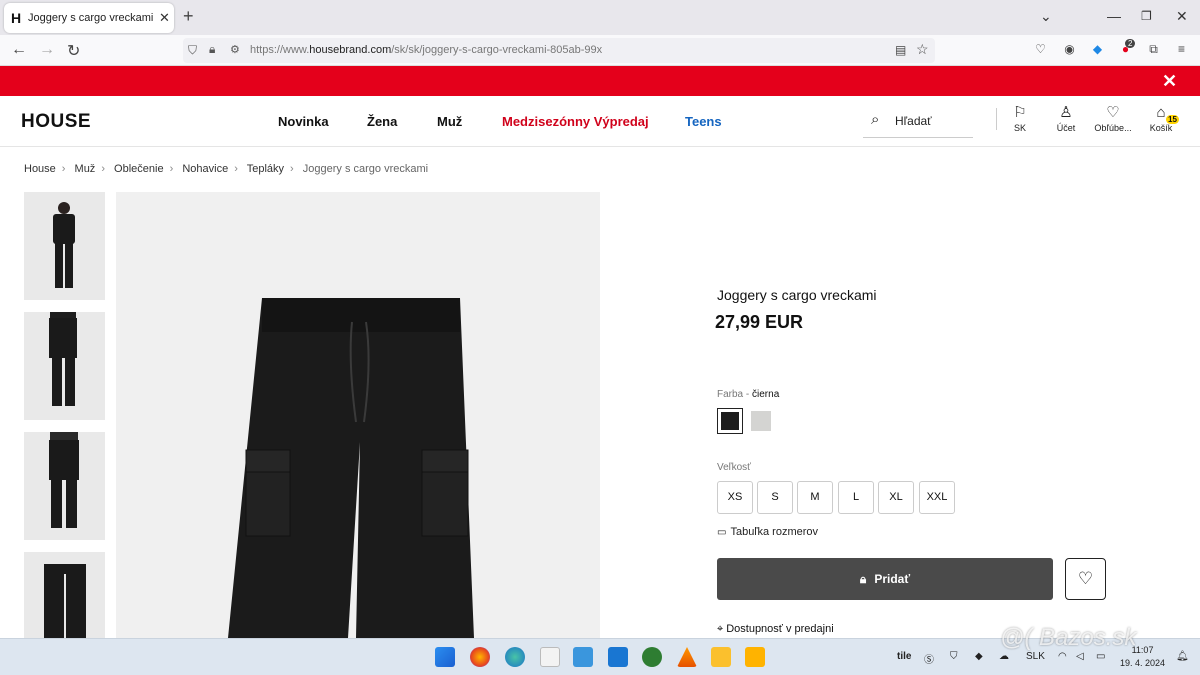 The image size is (1200, 675). I want to click on vlc-icon, so click(687, 657).